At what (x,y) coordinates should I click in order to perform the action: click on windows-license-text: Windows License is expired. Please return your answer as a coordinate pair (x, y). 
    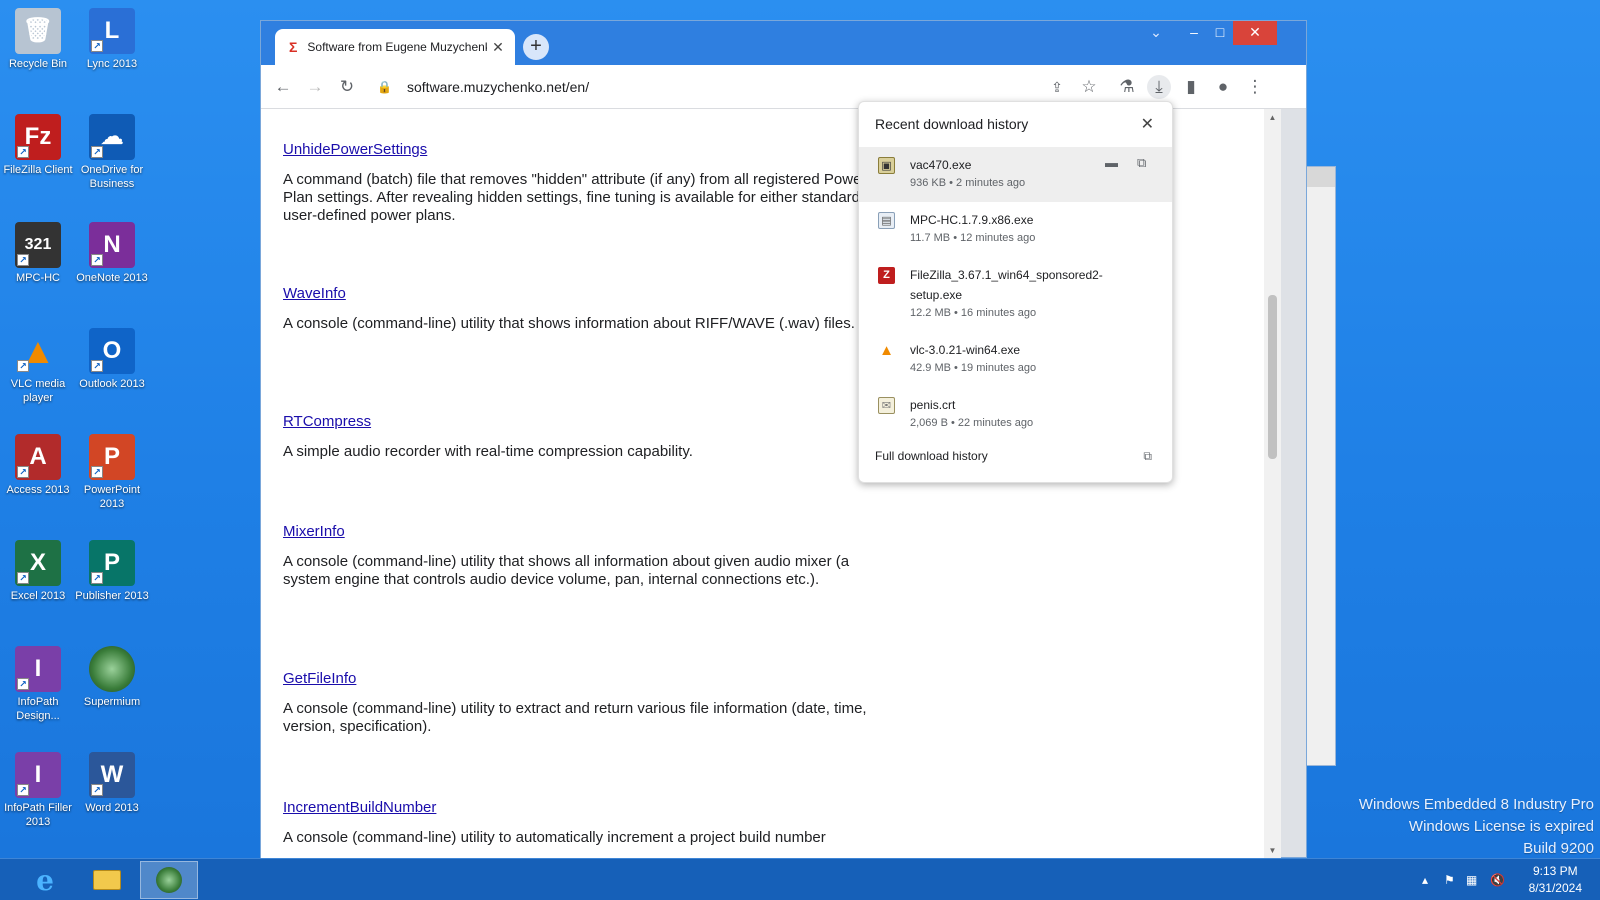
    Looking at the image, I should click on (1501, 826).